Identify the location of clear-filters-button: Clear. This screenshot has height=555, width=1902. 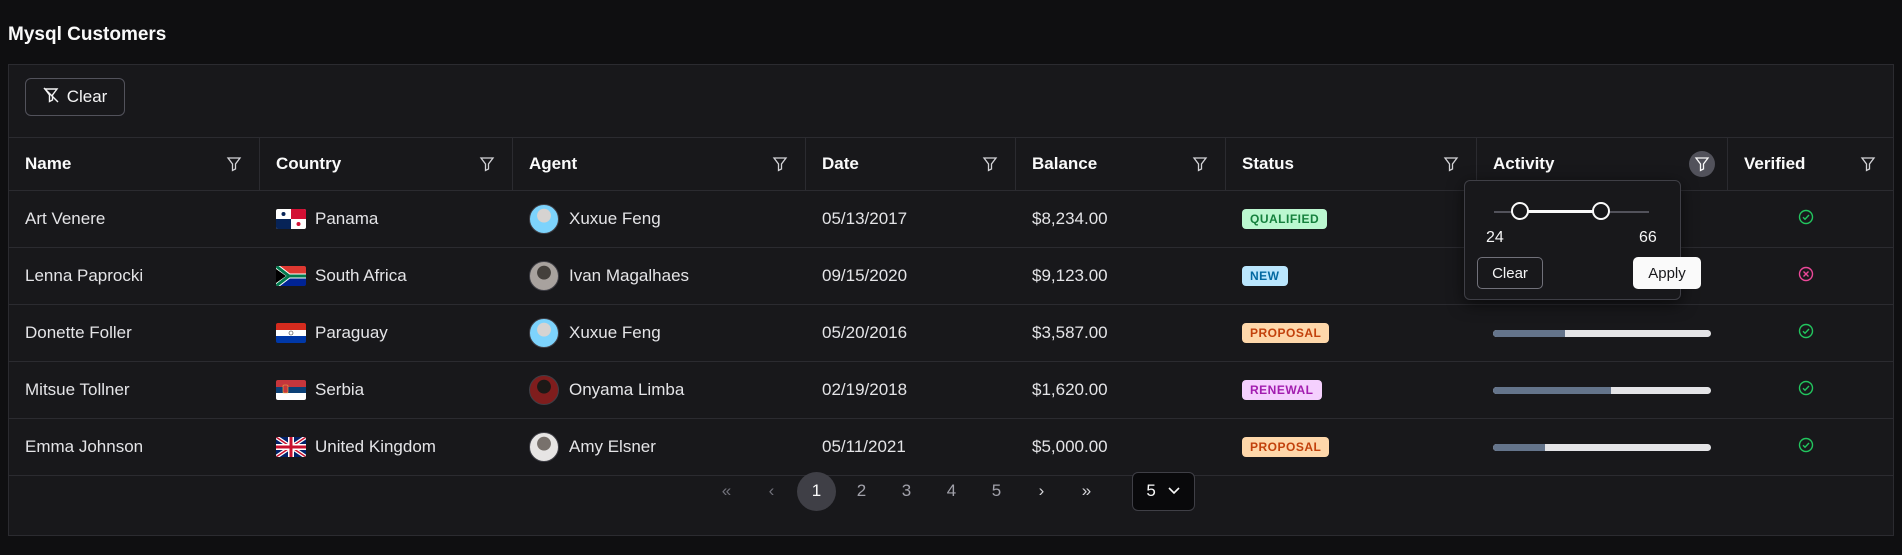
(75, 97).